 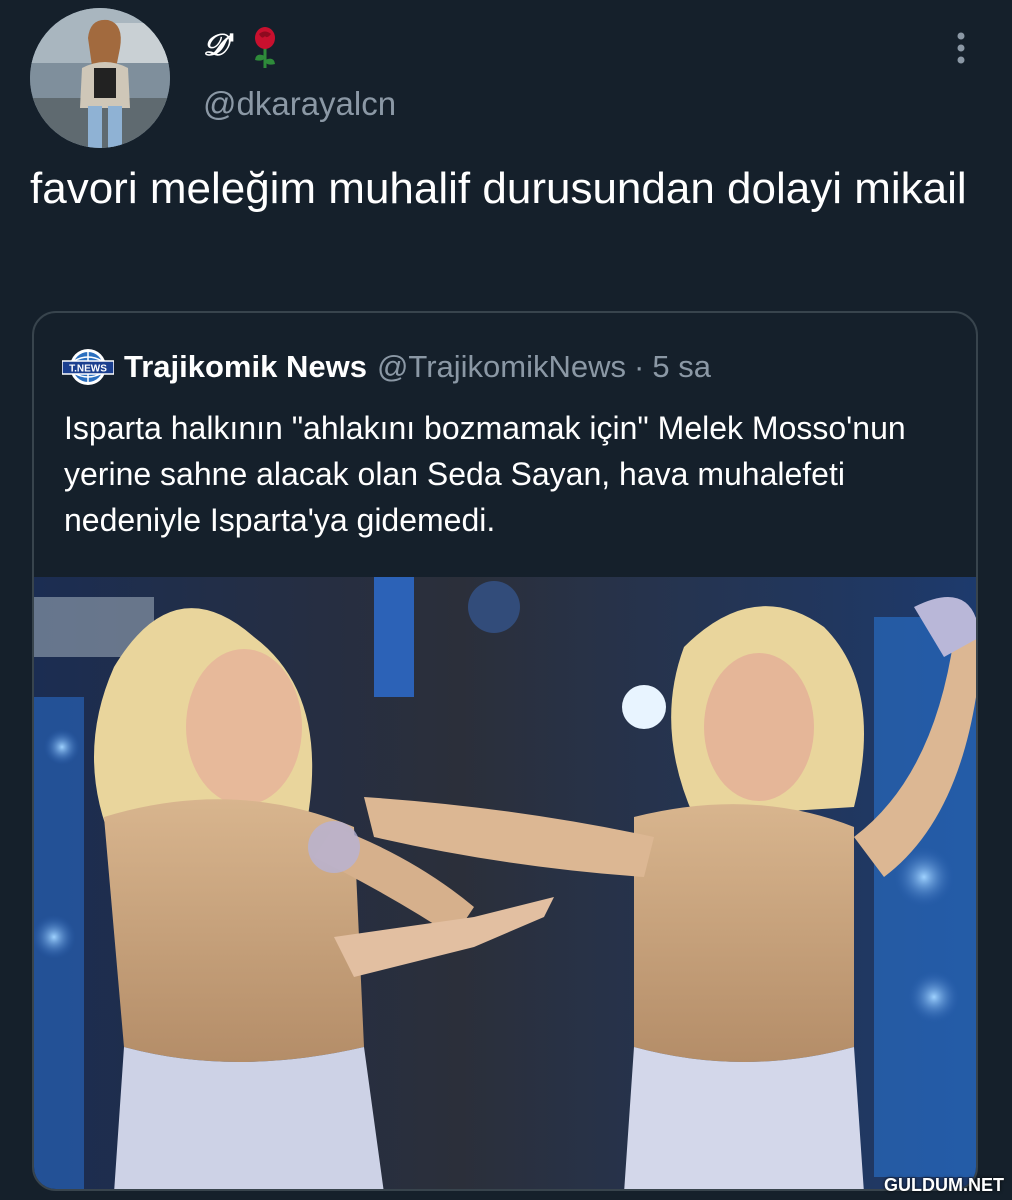 What do you see at coordinates (944, 1185) in the screenshot?
I see `watermark: GULDUM.NET` at bounding box center [944, 1185].